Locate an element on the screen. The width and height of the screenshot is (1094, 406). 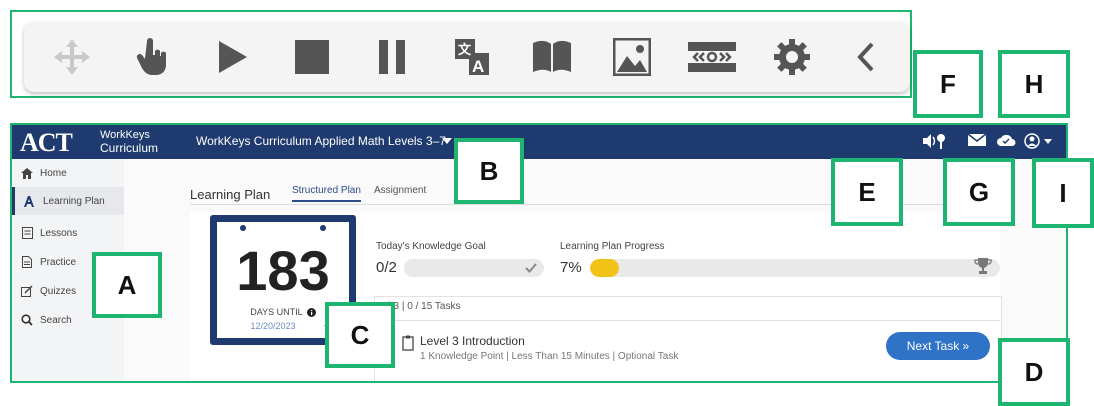
practice-icon is located at coordinates (27, 262).